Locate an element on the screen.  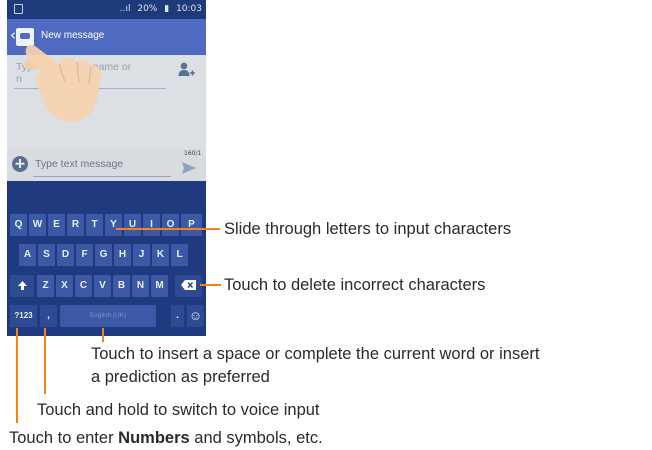
delete-key is located at coordinates (188, 286).